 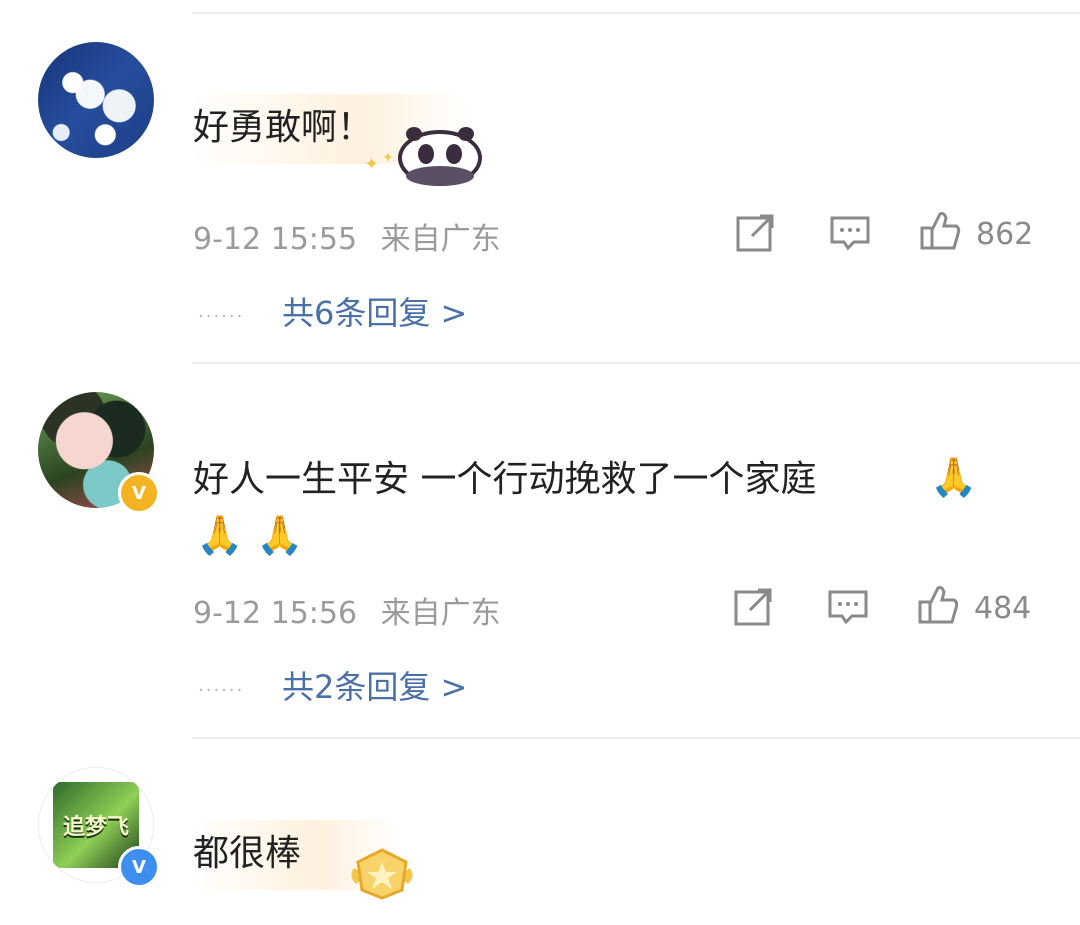 I want to click on timestamp: 9-12 15:56, so click(x=275, y=613).